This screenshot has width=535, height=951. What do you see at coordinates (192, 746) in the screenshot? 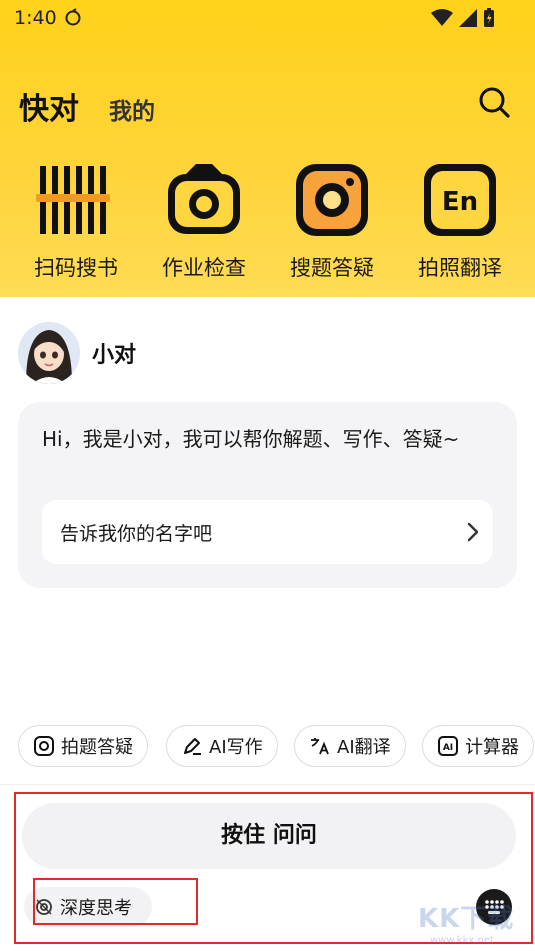
I see `pen-icon` at bounding box center [192, 746].